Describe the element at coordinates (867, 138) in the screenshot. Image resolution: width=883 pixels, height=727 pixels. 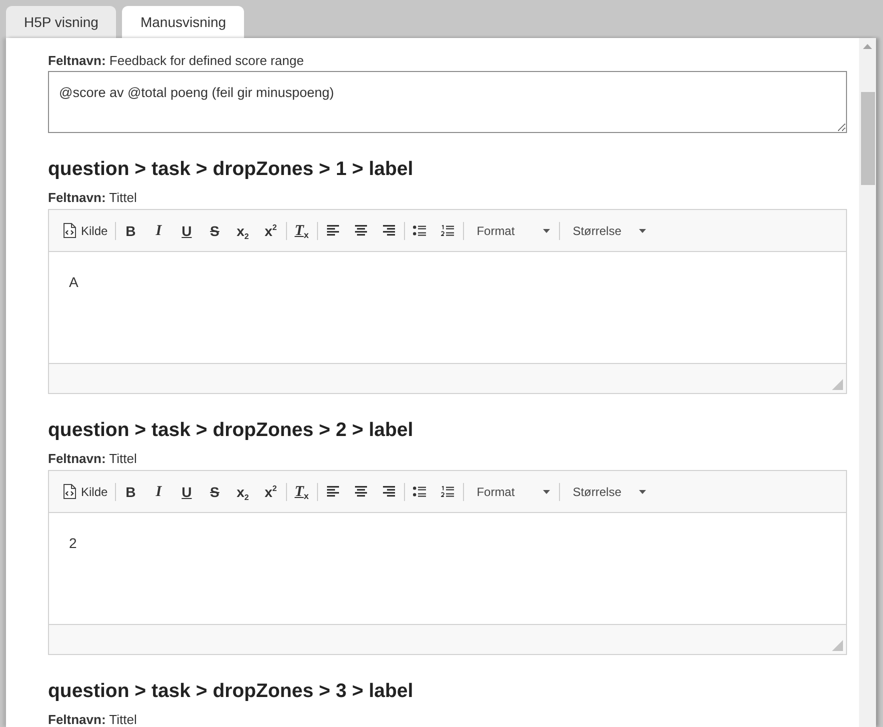
I see `scrollbar-thumb` at that location.